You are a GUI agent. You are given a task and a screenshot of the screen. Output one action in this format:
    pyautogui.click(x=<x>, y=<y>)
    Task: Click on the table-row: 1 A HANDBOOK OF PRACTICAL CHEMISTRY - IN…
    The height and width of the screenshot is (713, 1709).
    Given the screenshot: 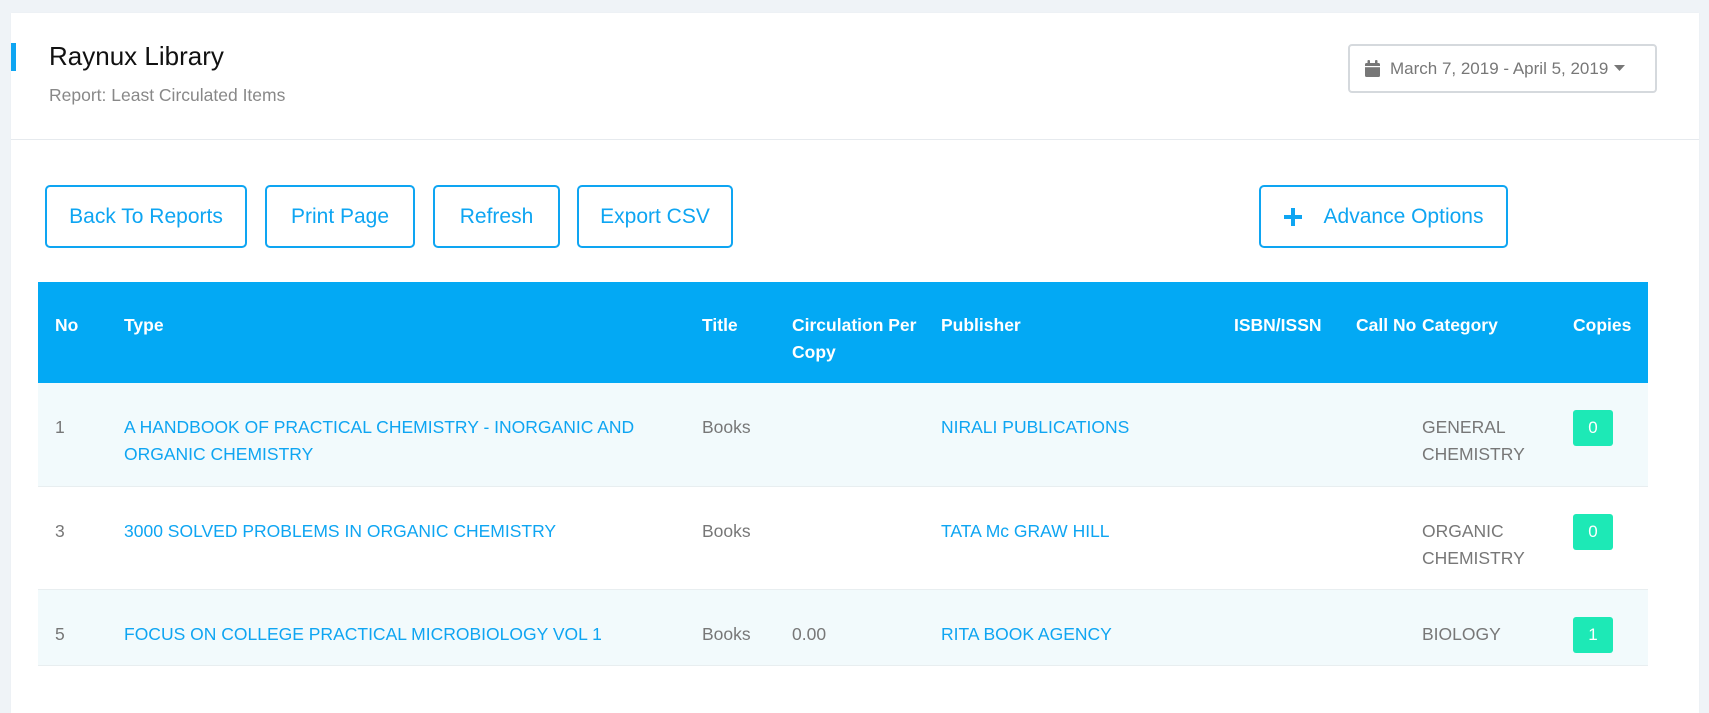 What is the action you would take?
    pyautogui.click(x=843, y=435)
    